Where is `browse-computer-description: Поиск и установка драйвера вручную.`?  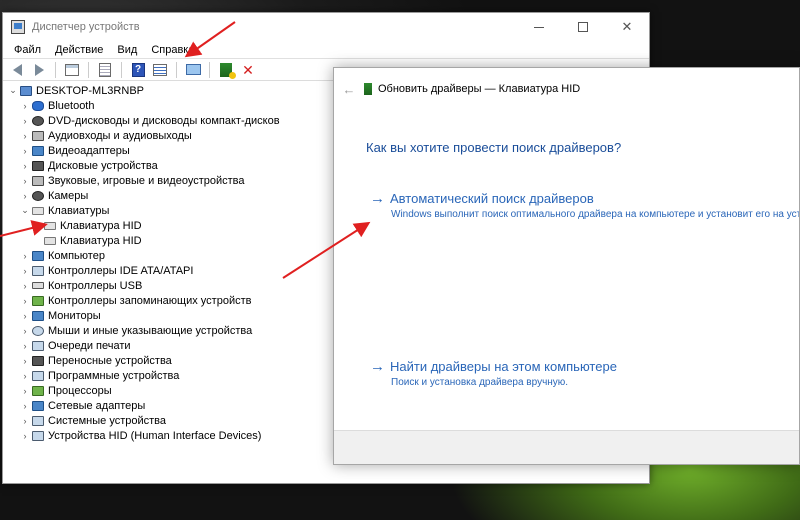
browse-computer-description: Поиск и установка драйвера вручную. is located at coordinates (480, 382).